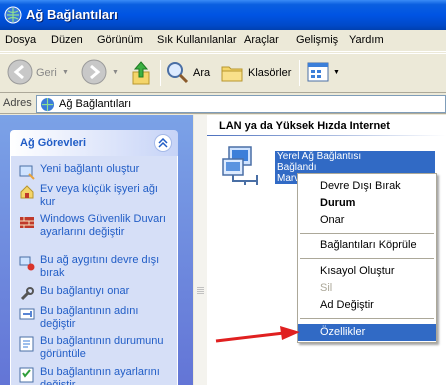 Image resolution: width=446 pixels, height=385 pixels. Describe the element at coordinates (367, 332) in the screenshot. I see `menu-properties: Özellikler` at that location.